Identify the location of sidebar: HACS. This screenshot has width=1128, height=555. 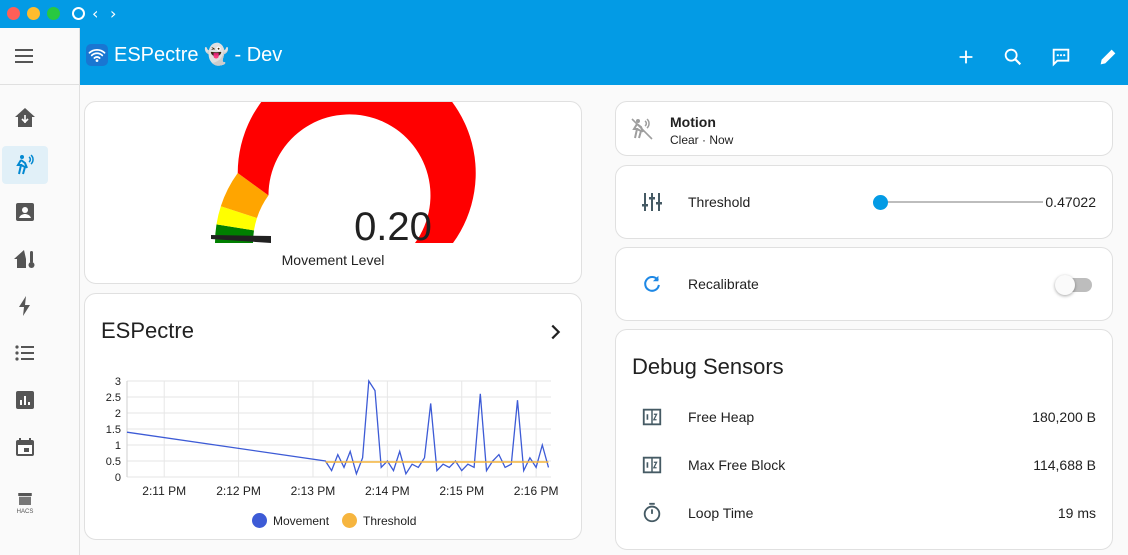
(40, 320).